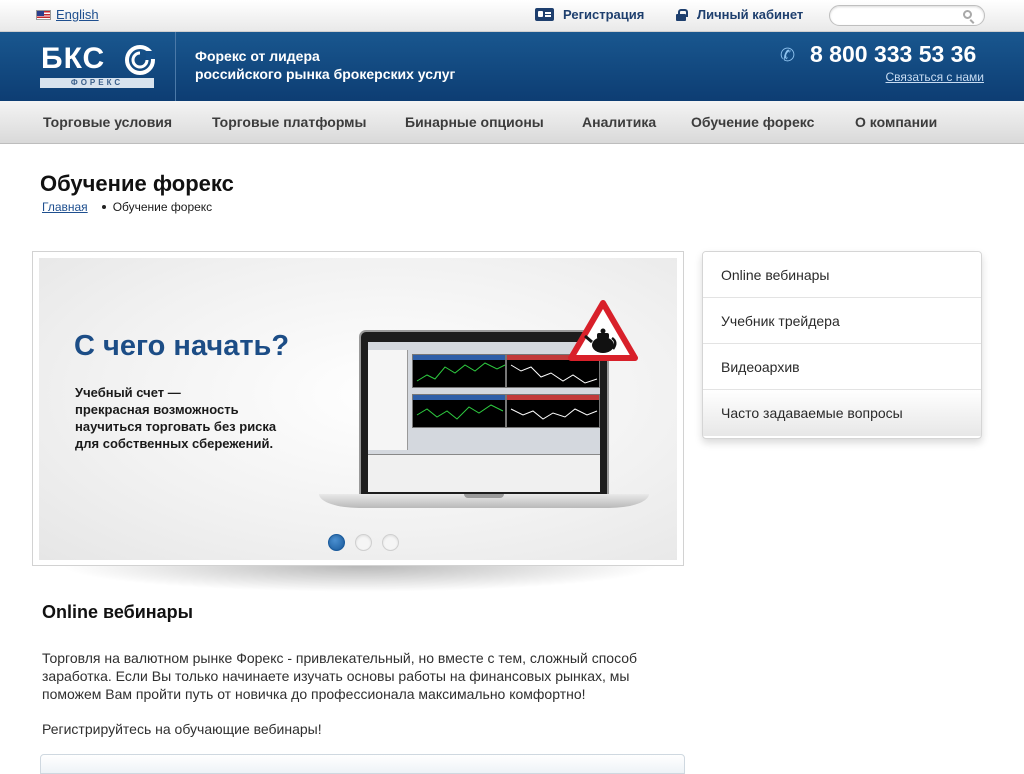 The image size is (1024, 774). What do you see at coordinates (967, 14) in the screenshot?
I see `search-icon` at bounding box center [967, 14].